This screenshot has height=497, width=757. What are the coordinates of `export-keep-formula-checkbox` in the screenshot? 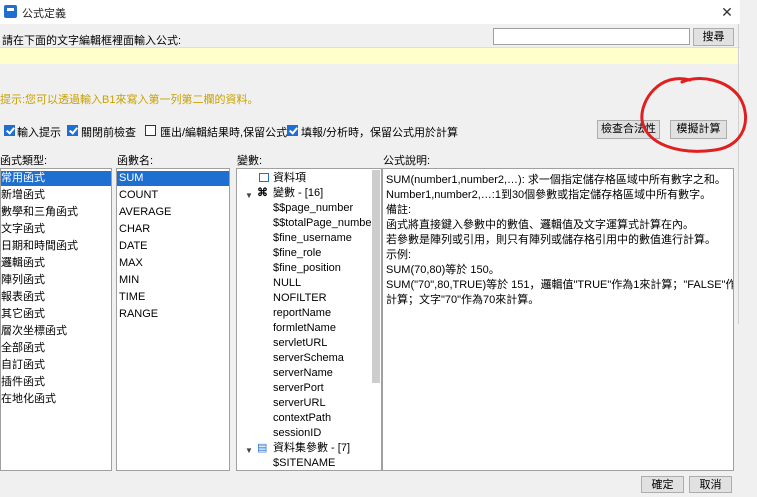 It's located at (150, 130).